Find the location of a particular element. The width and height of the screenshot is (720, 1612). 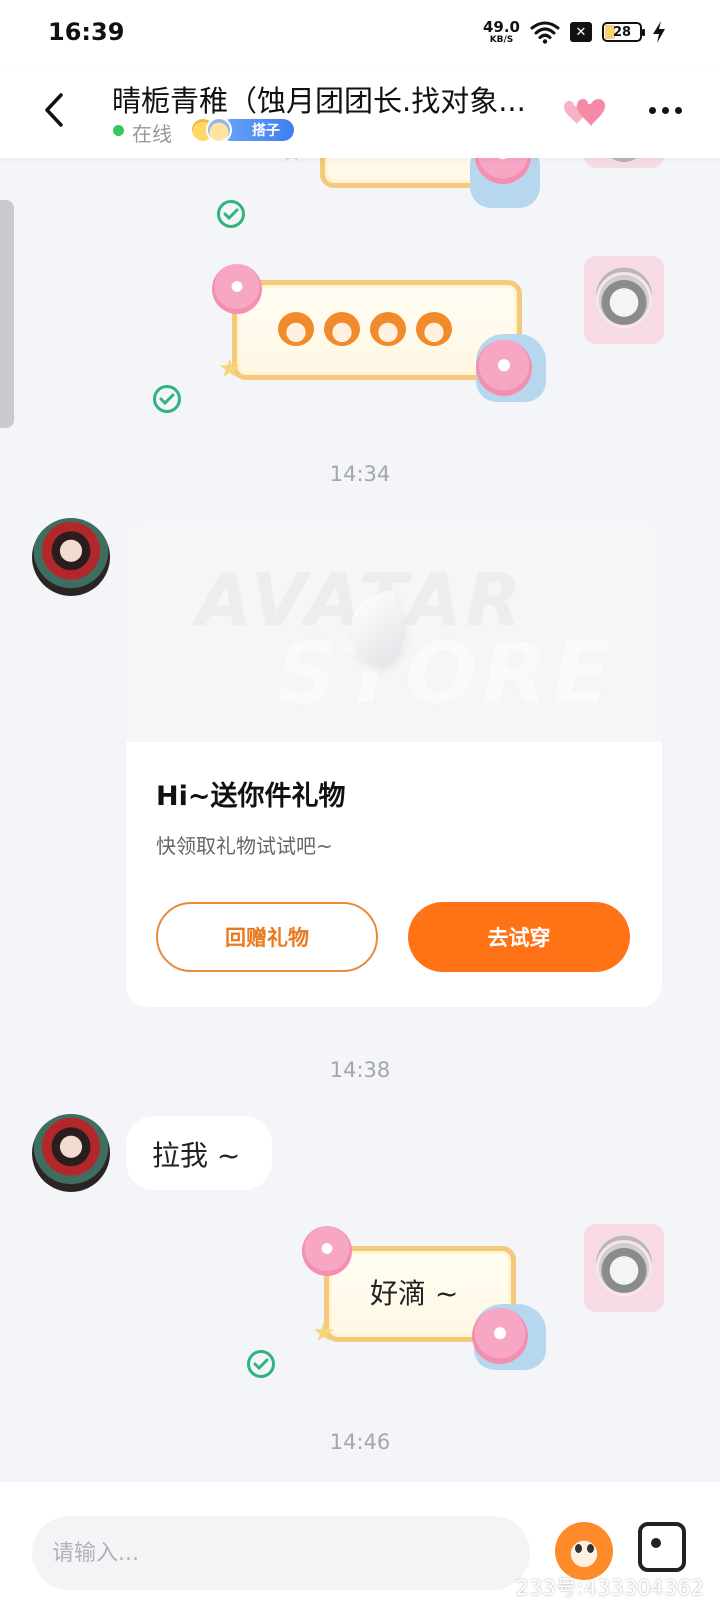

outgoing-emoji-bubble: ★ is located at coordinates (381, 334).